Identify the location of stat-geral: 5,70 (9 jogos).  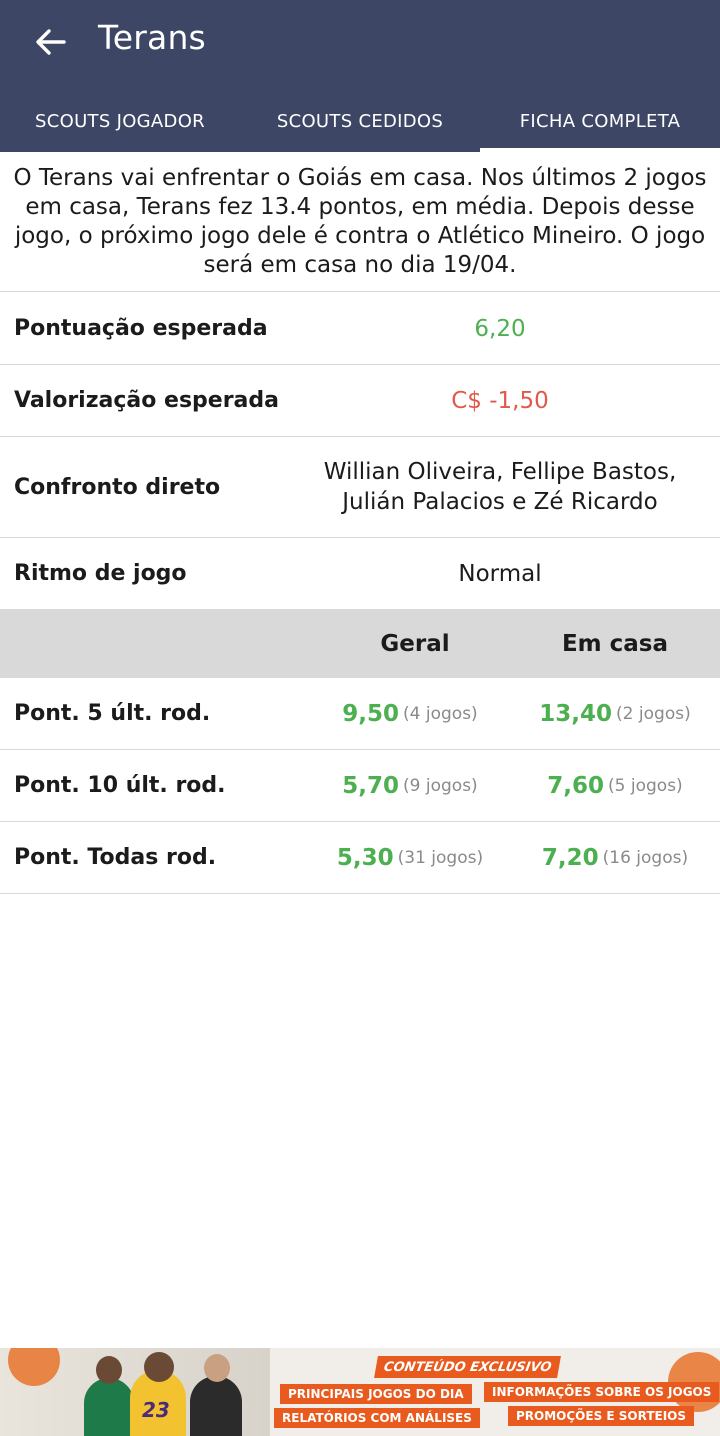
(410, 785).